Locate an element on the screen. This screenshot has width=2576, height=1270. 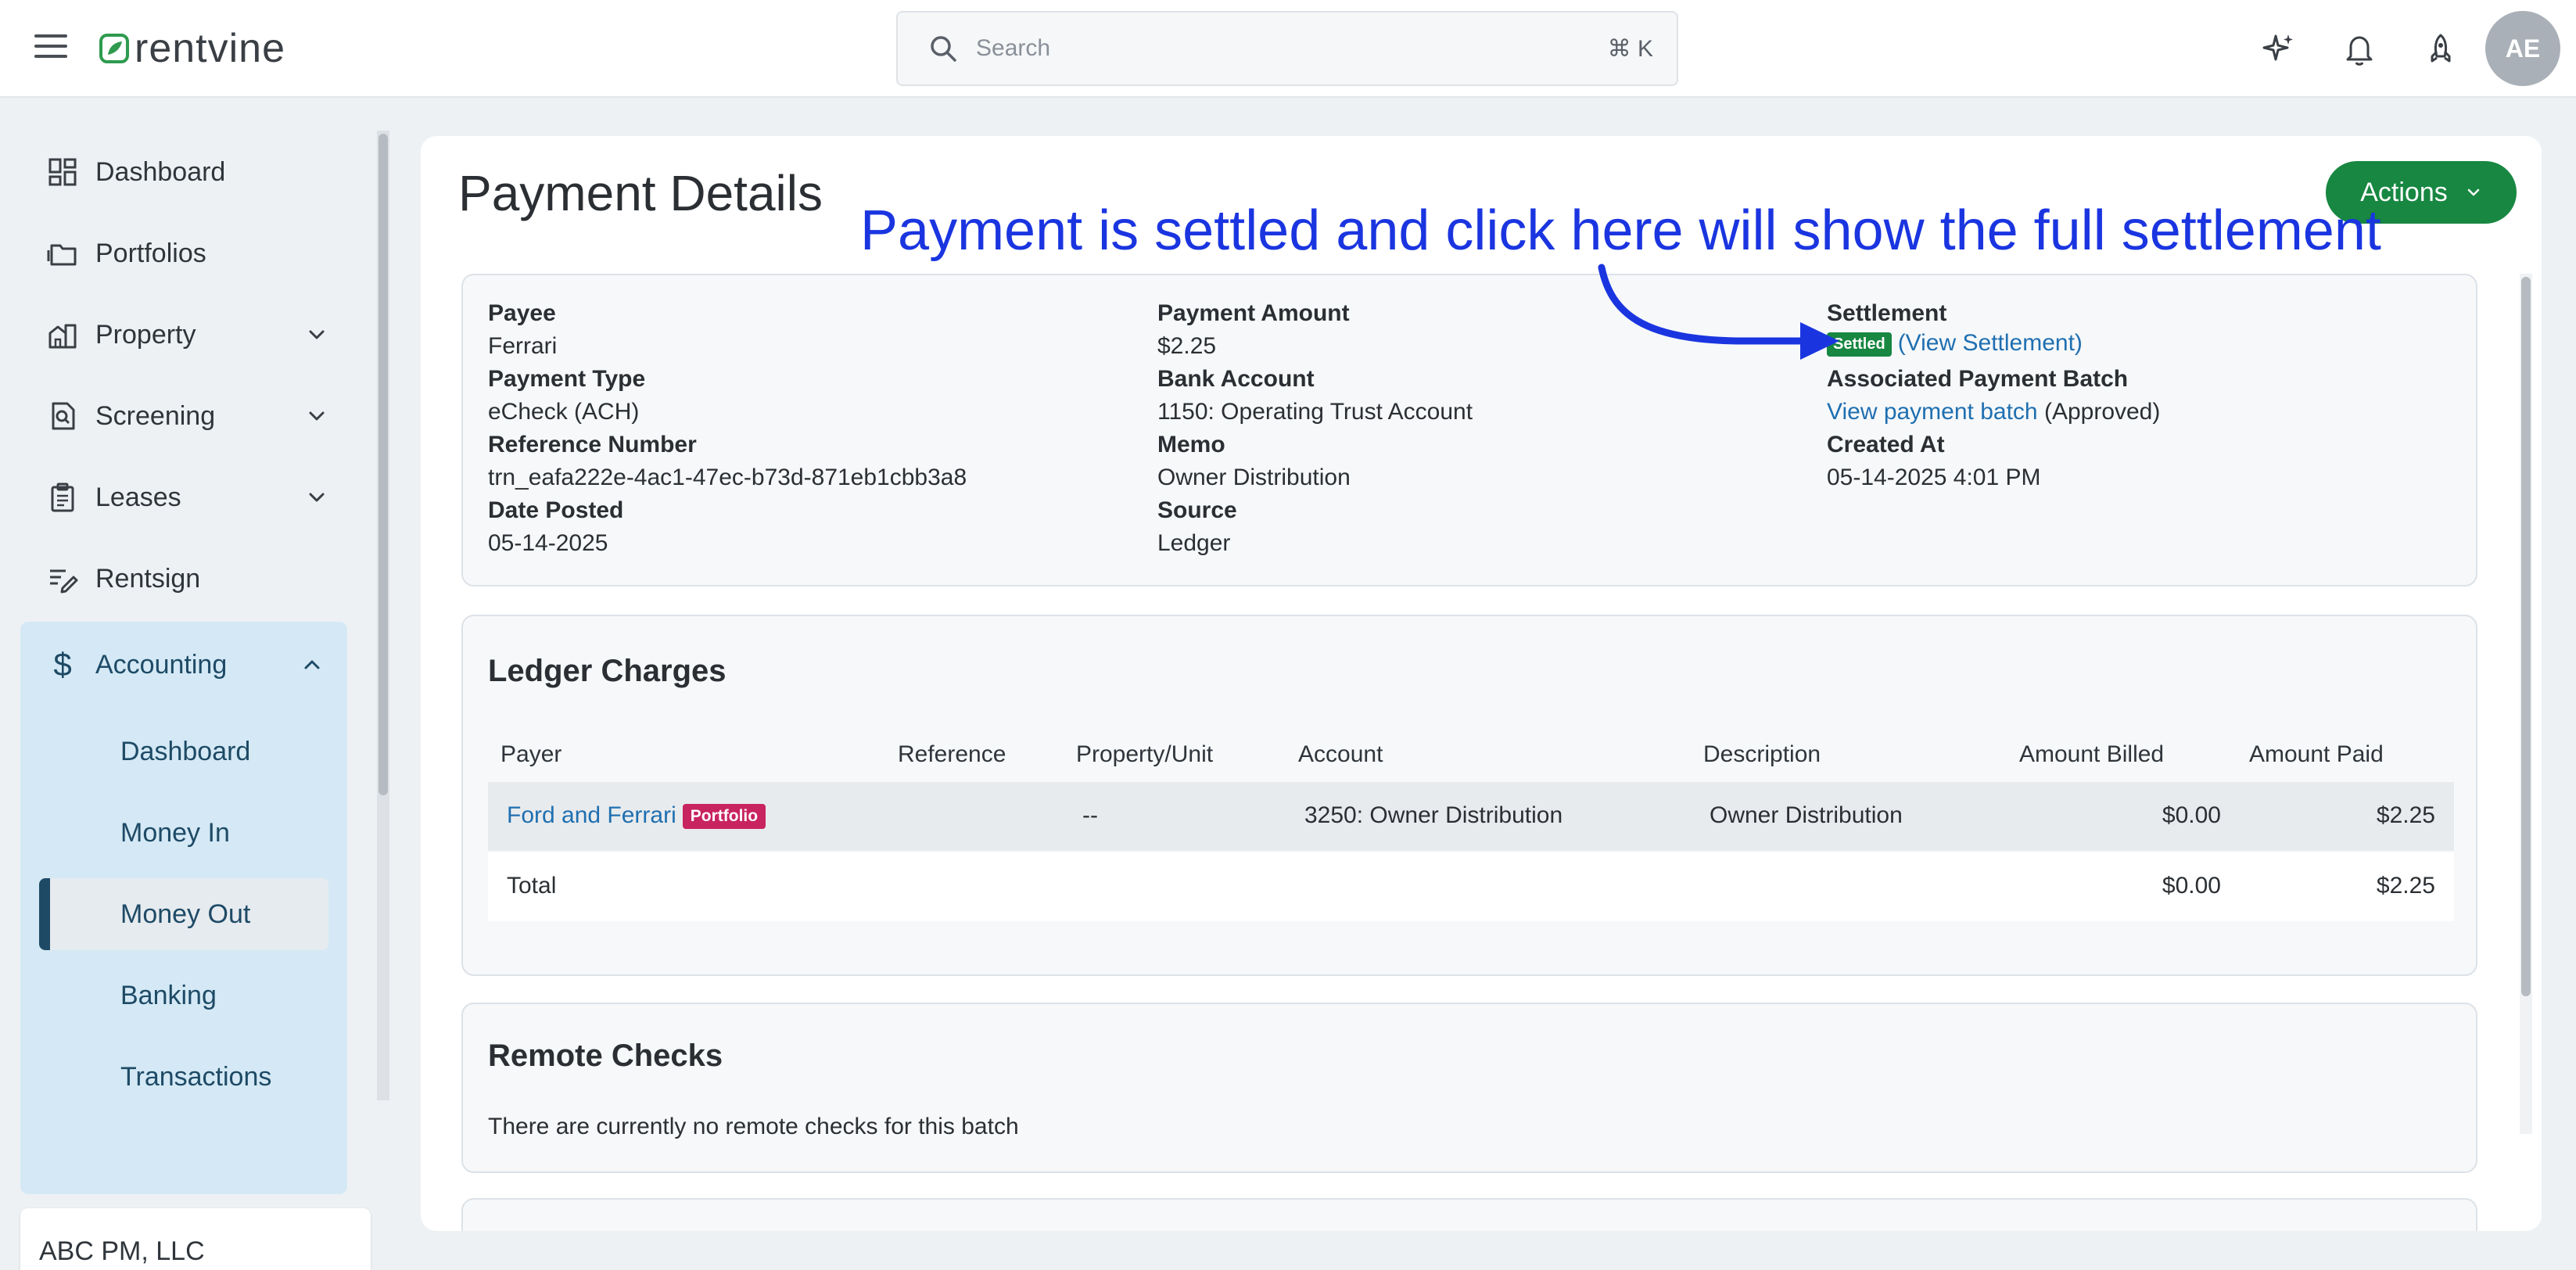
sidebar-subitem-transactions: Transactions is located at coordinates (183, 1077).